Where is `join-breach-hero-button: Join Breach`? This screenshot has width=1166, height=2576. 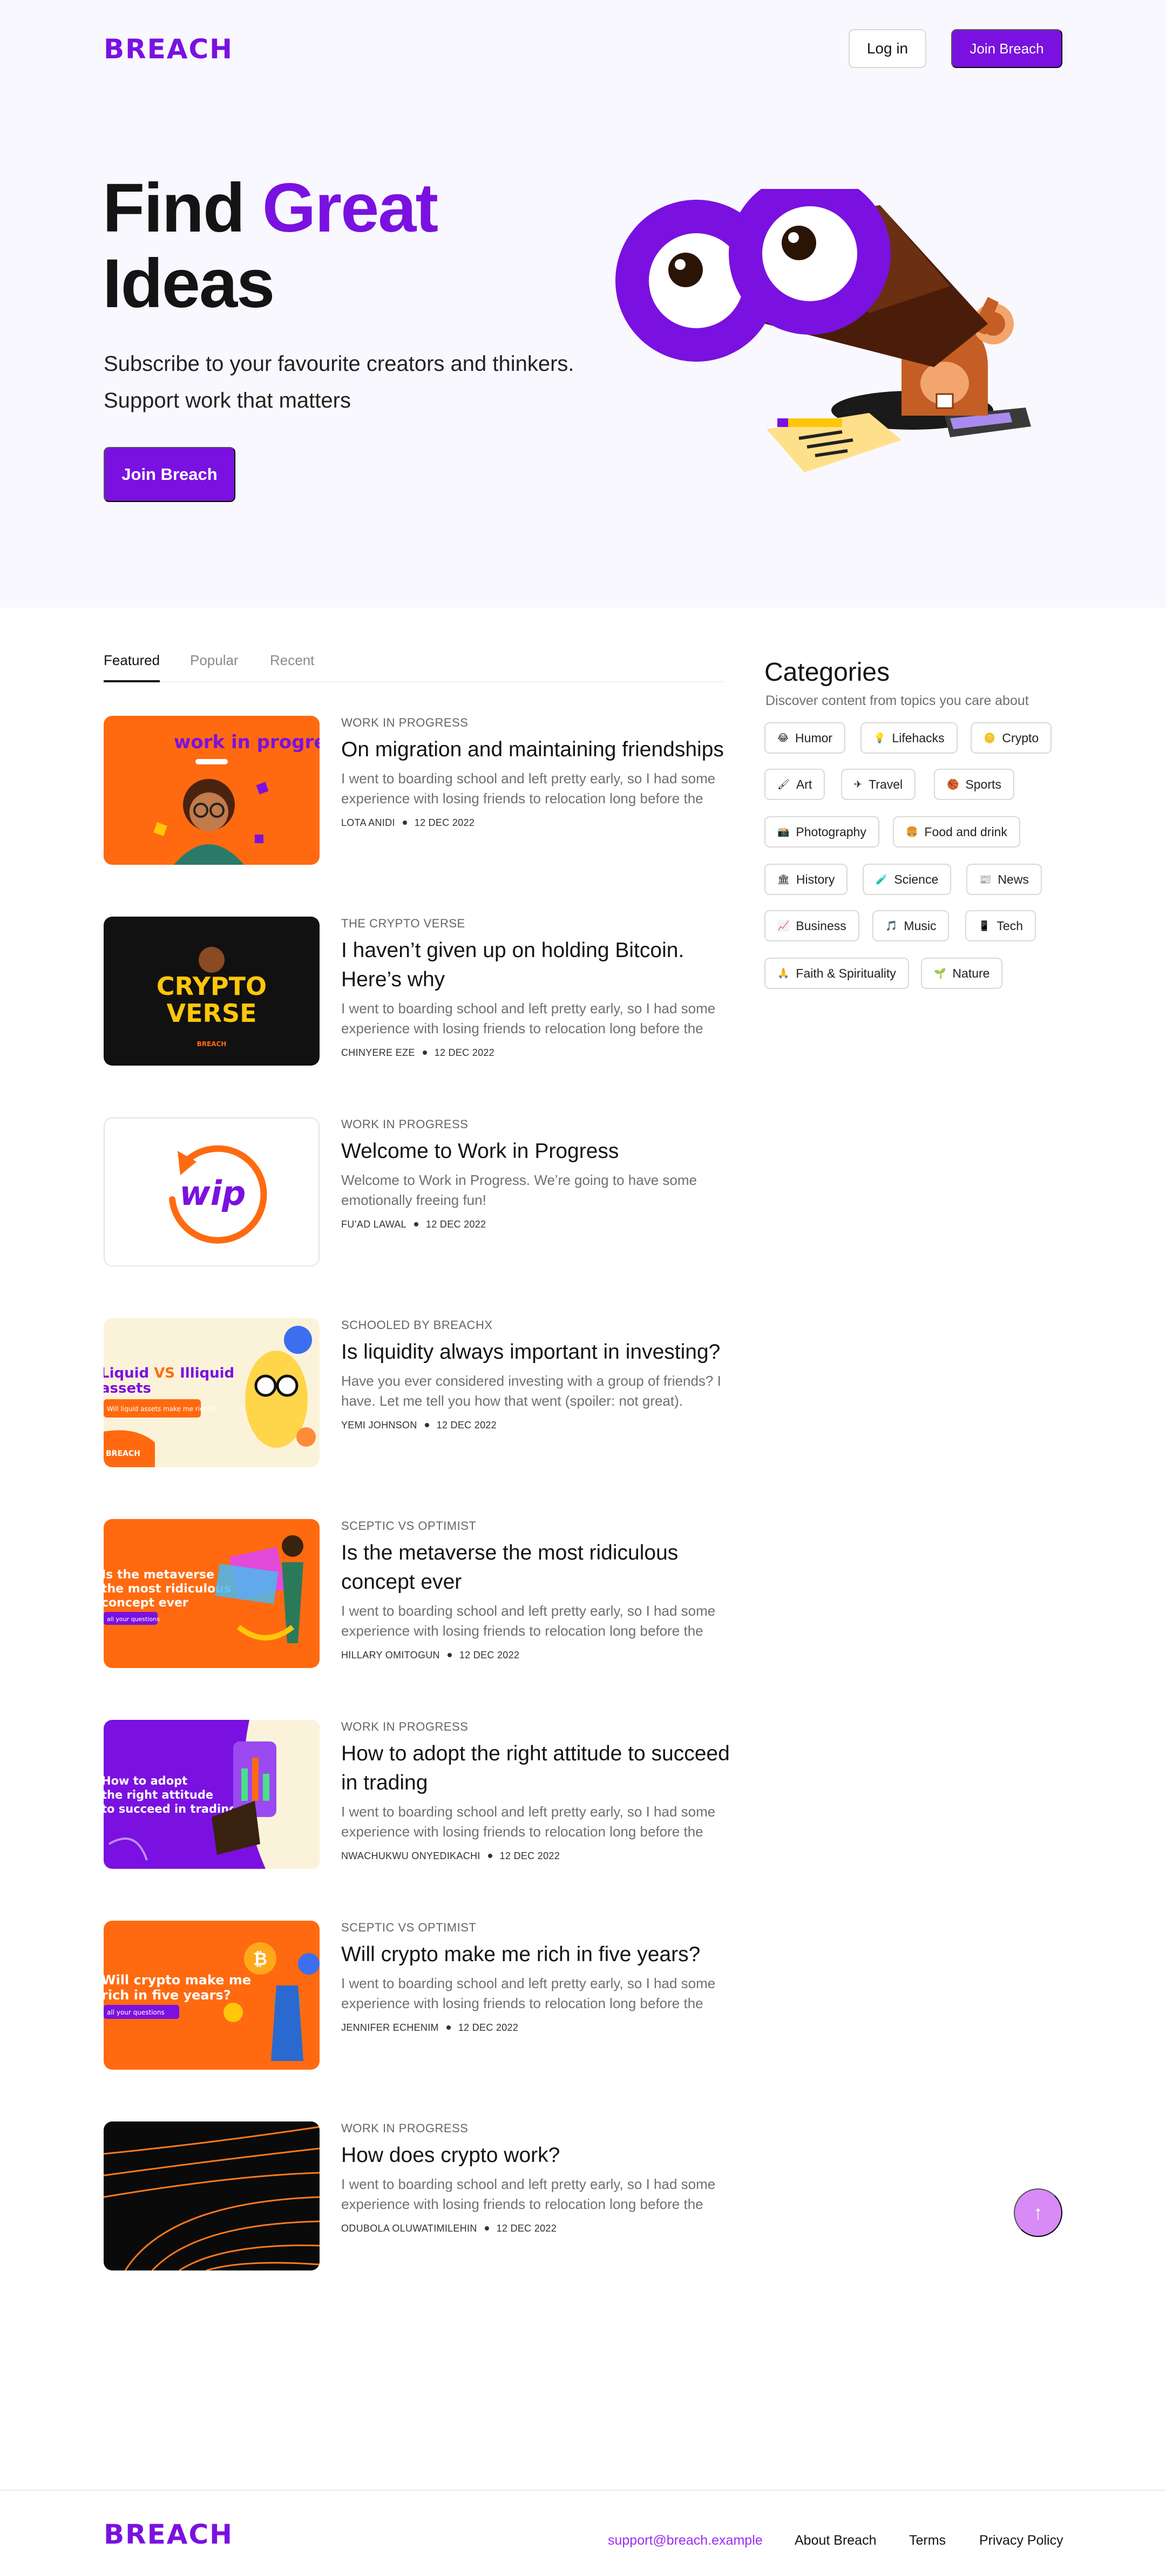
join-breach-hero-button: Join Breach is located at coordinates (169, 475).